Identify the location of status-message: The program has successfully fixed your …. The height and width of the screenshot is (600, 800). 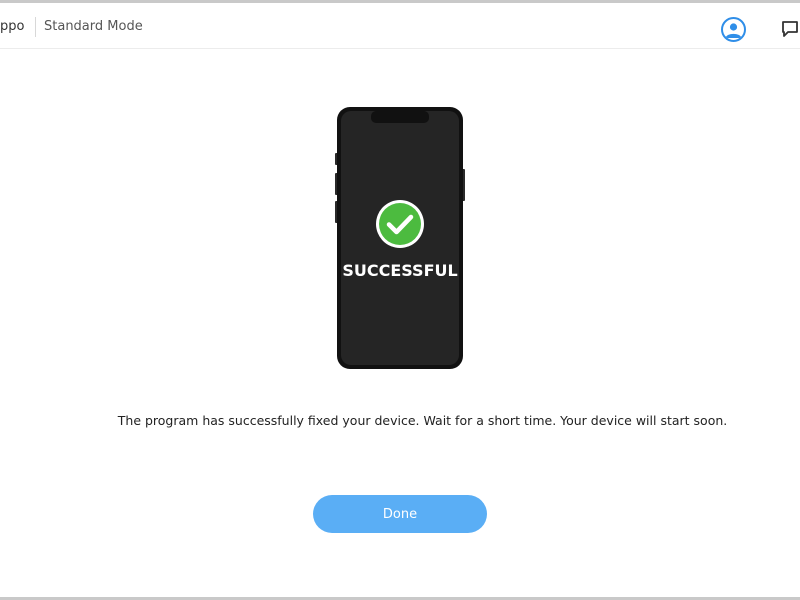
(422, 420).